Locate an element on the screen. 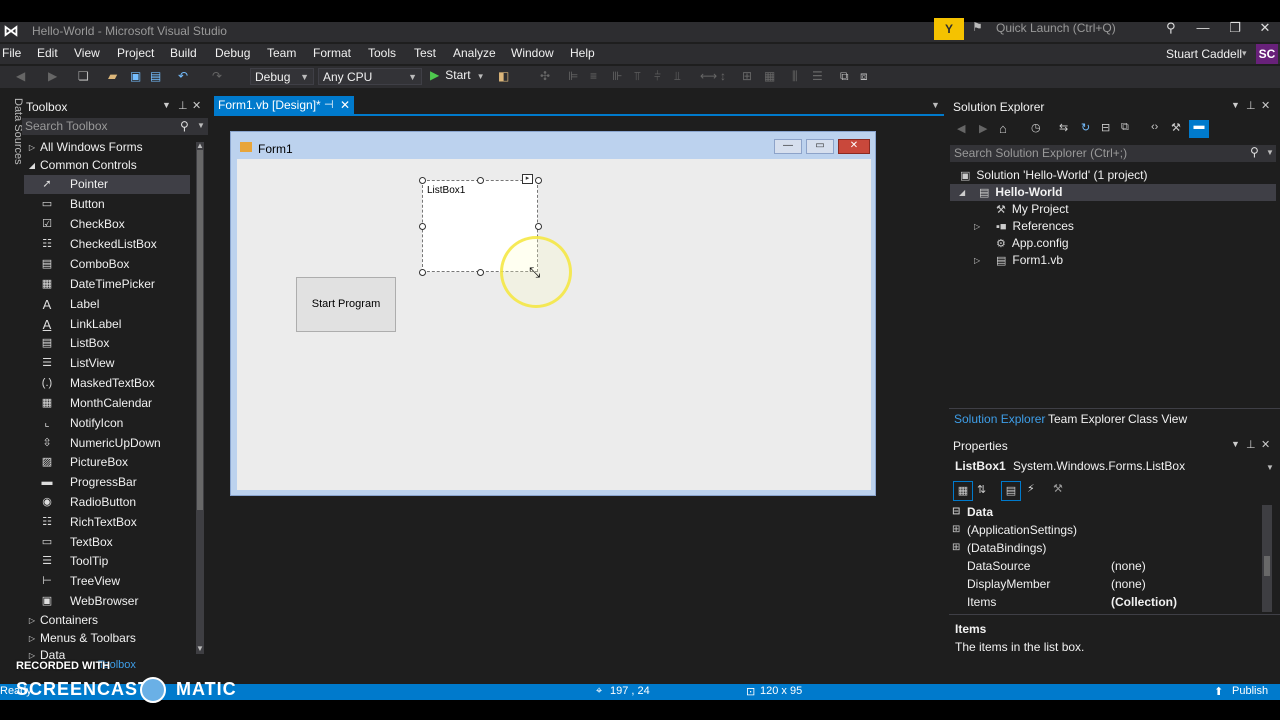 This screenshot has height=720, width=1280. browser-link-icon: ◧ is located at coordinates (503, 76).